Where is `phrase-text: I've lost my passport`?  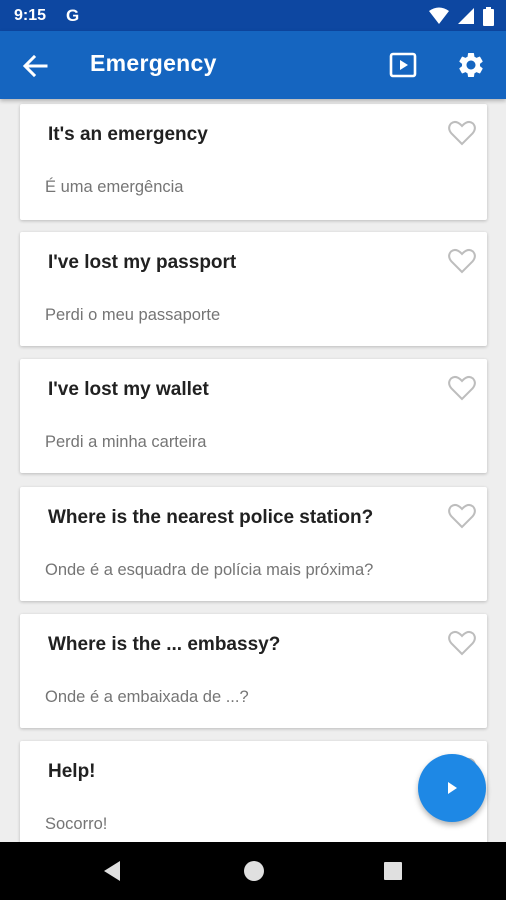 phrase-text: I've lost my passport is located at coordinates (142, 262).